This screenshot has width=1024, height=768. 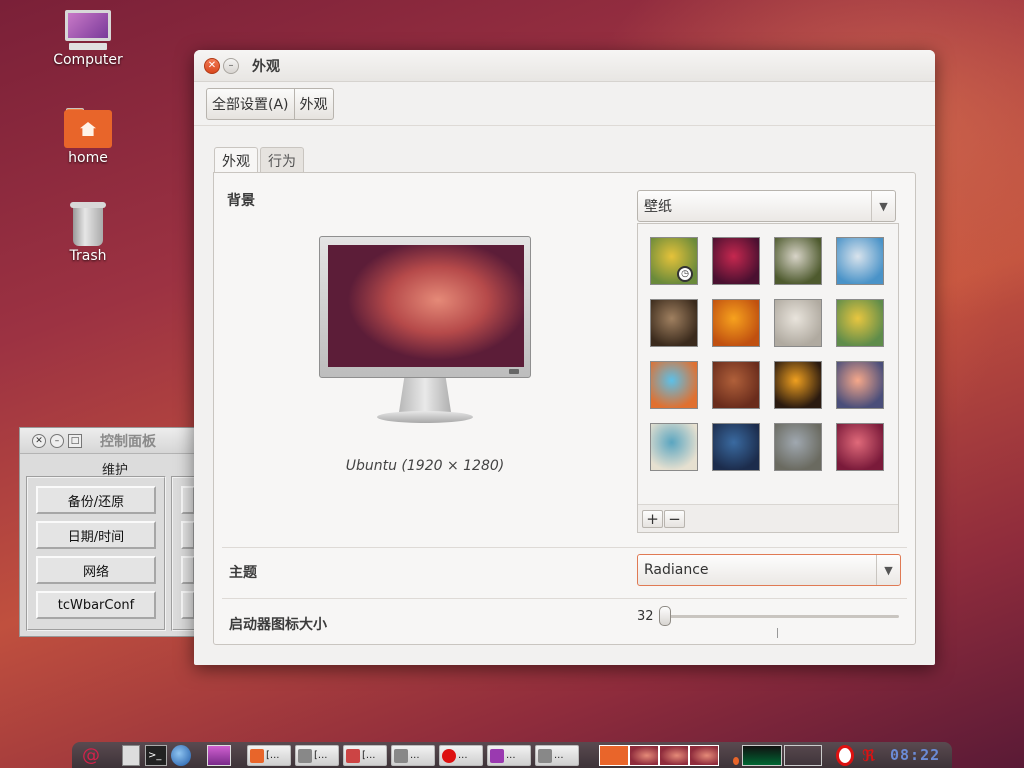 I want to click on status-dot, so click(x=736, y=761).